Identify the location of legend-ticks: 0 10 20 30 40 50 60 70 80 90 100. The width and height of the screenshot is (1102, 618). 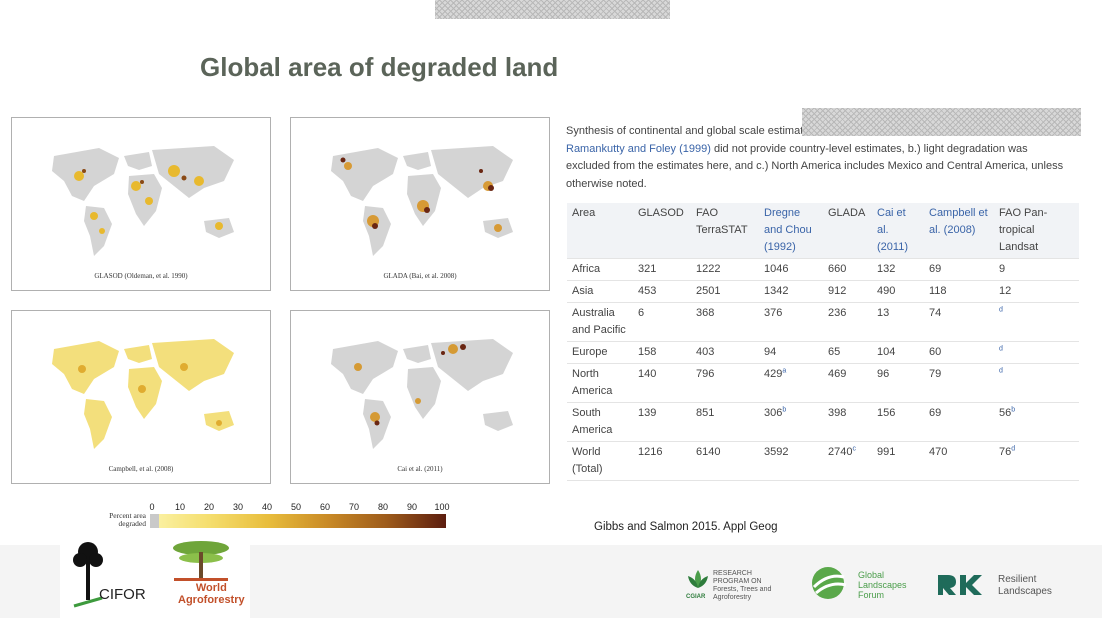
(300, 507).